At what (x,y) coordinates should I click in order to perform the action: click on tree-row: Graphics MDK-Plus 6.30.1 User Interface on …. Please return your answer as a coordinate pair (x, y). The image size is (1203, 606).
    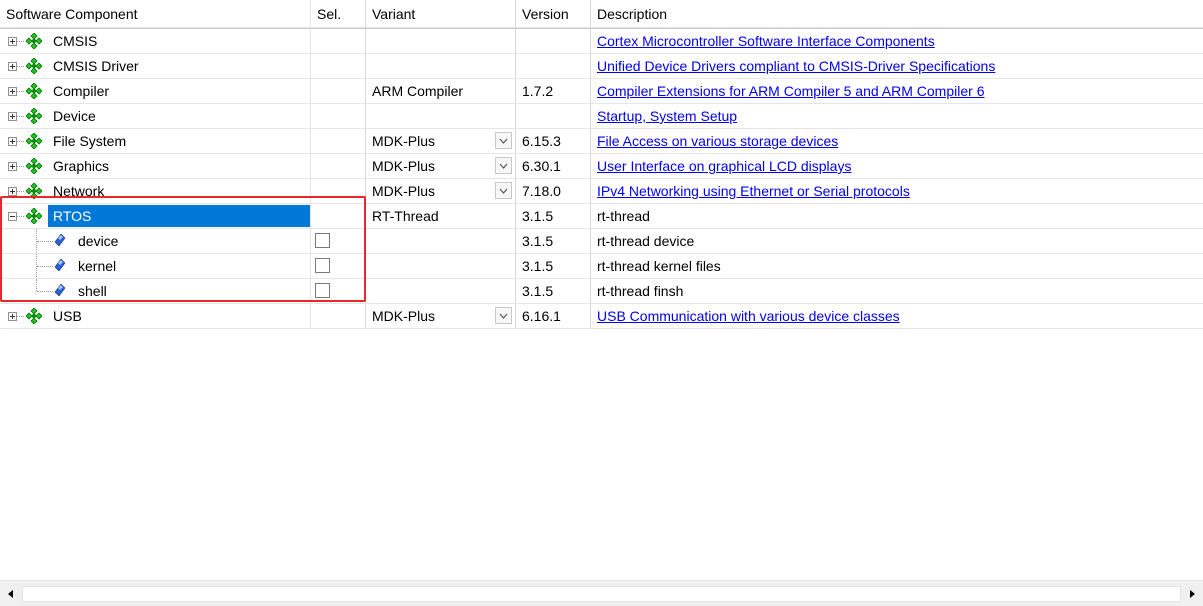
    Looking at the image, I should click on (601, 166).